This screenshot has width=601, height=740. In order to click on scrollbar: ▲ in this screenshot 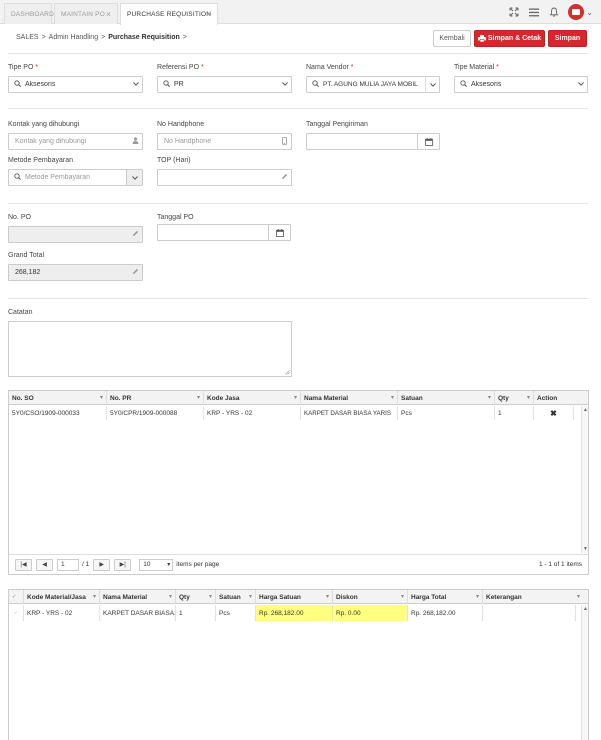, I will do `click(584, 672)`.